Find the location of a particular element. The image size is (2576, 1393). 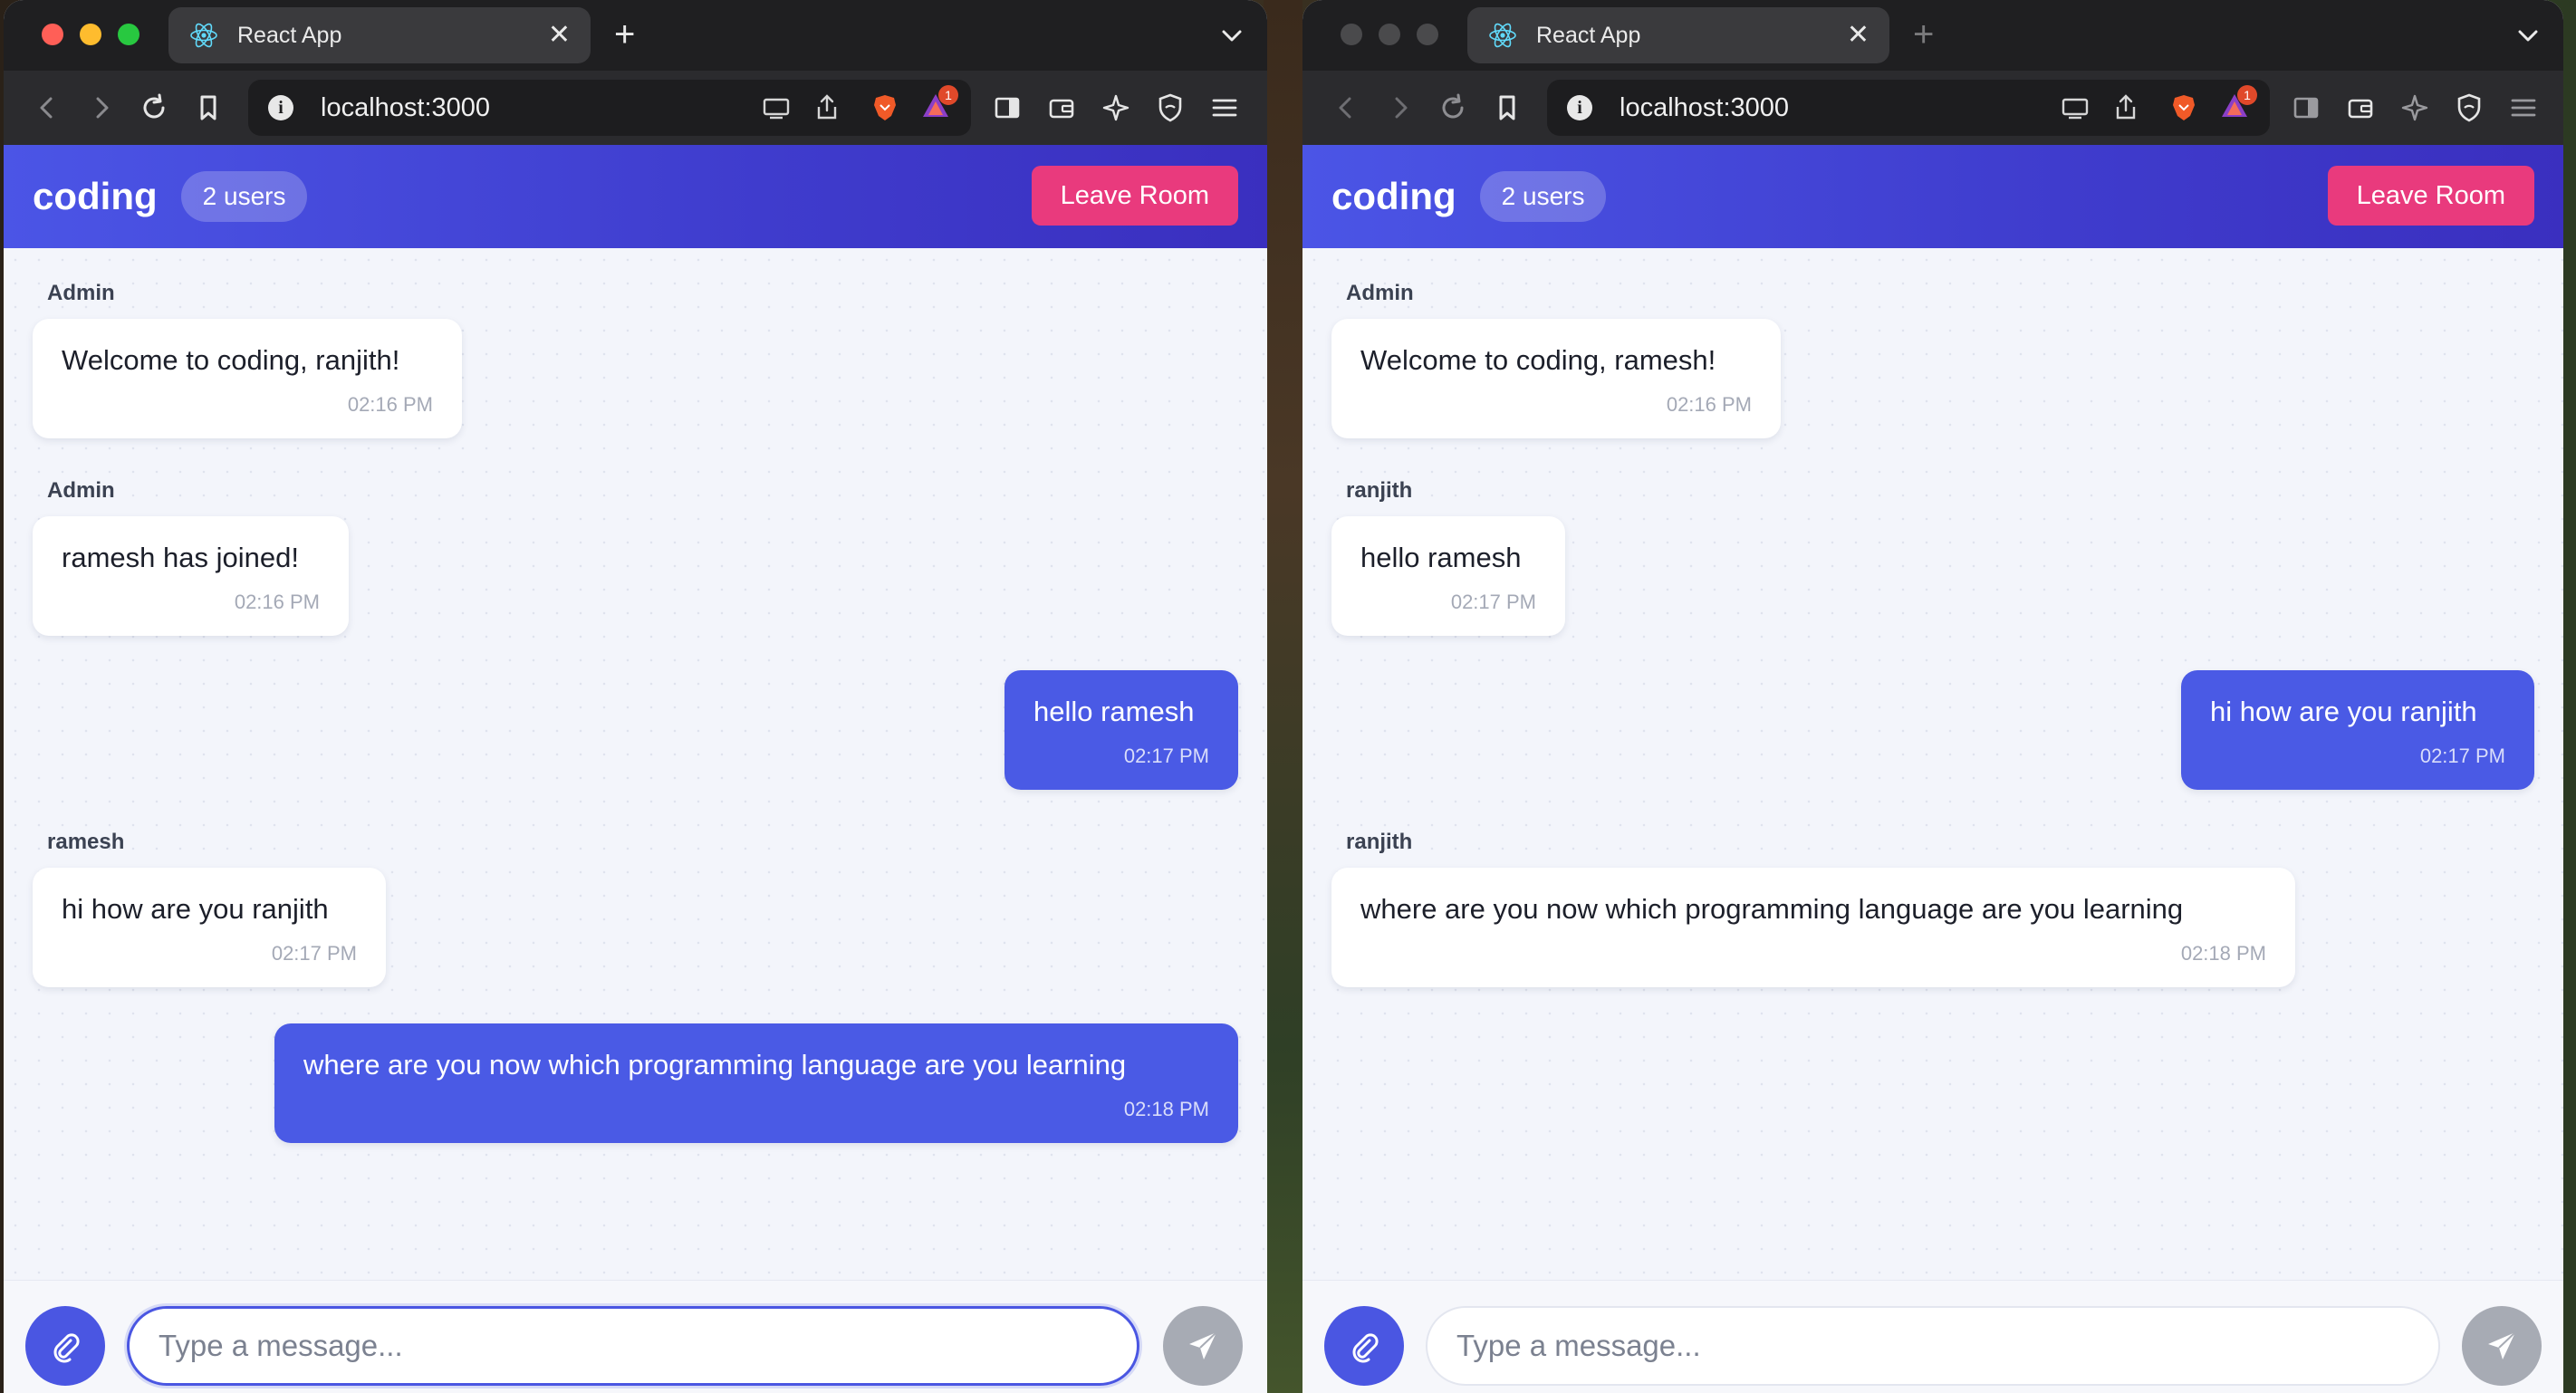

message-item: hello ramesh 02:17 PM is located at coordinates (1121, 730).